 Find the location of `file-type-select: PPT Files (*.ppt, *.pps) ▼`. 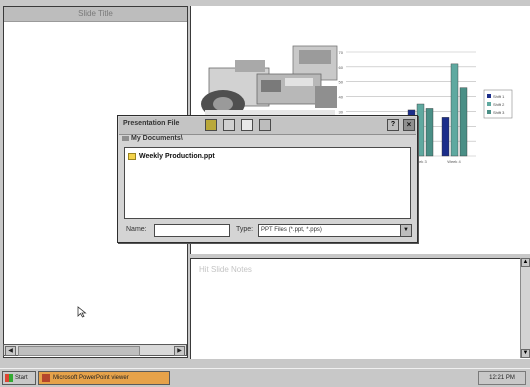

file-type-select: PPT Files (*.ppt, *.pps) ▼ is located at coordinates (335, 230).